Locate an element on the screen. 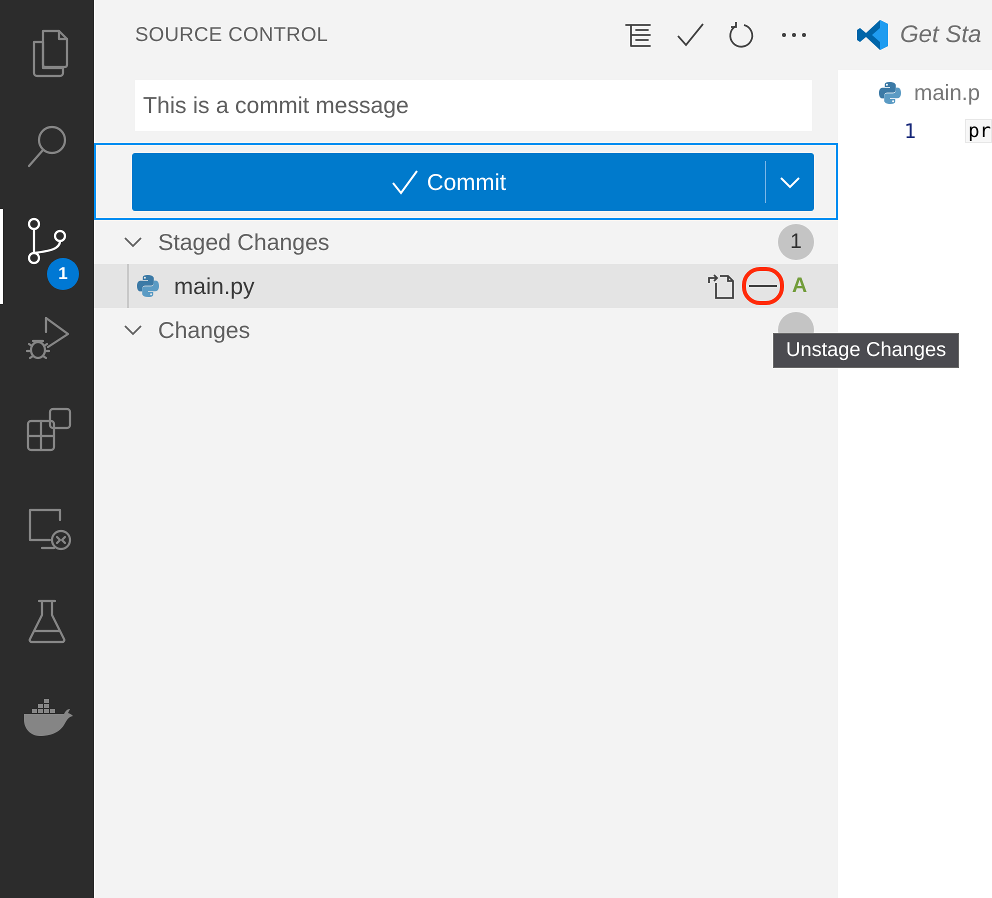  commit-message-field: This is a commit message is located at coordinates (473, 105).